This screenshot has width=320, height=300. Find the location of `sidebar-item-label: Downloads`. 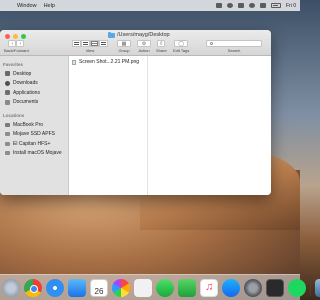

sidebar-item-label: Downloads is located at coordinates (25, 83).